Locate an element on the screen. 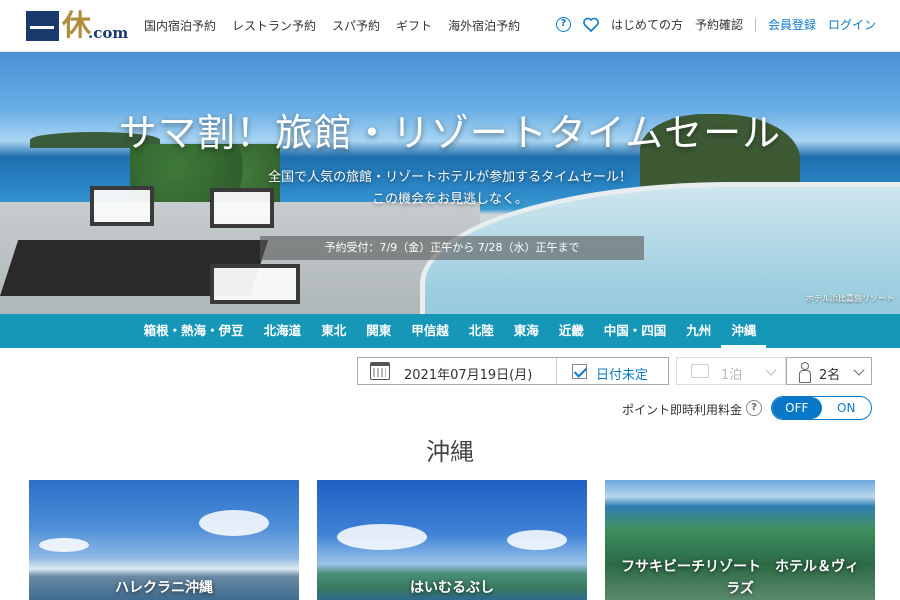 This screenshot has height=600, width=900. section-title: 沖縄 is located at coordinates (450, 452).